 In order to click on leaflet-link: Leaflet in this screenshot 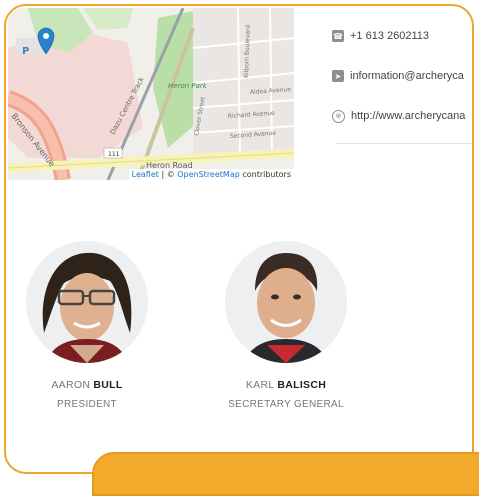, I will do `click(145, 174)`.